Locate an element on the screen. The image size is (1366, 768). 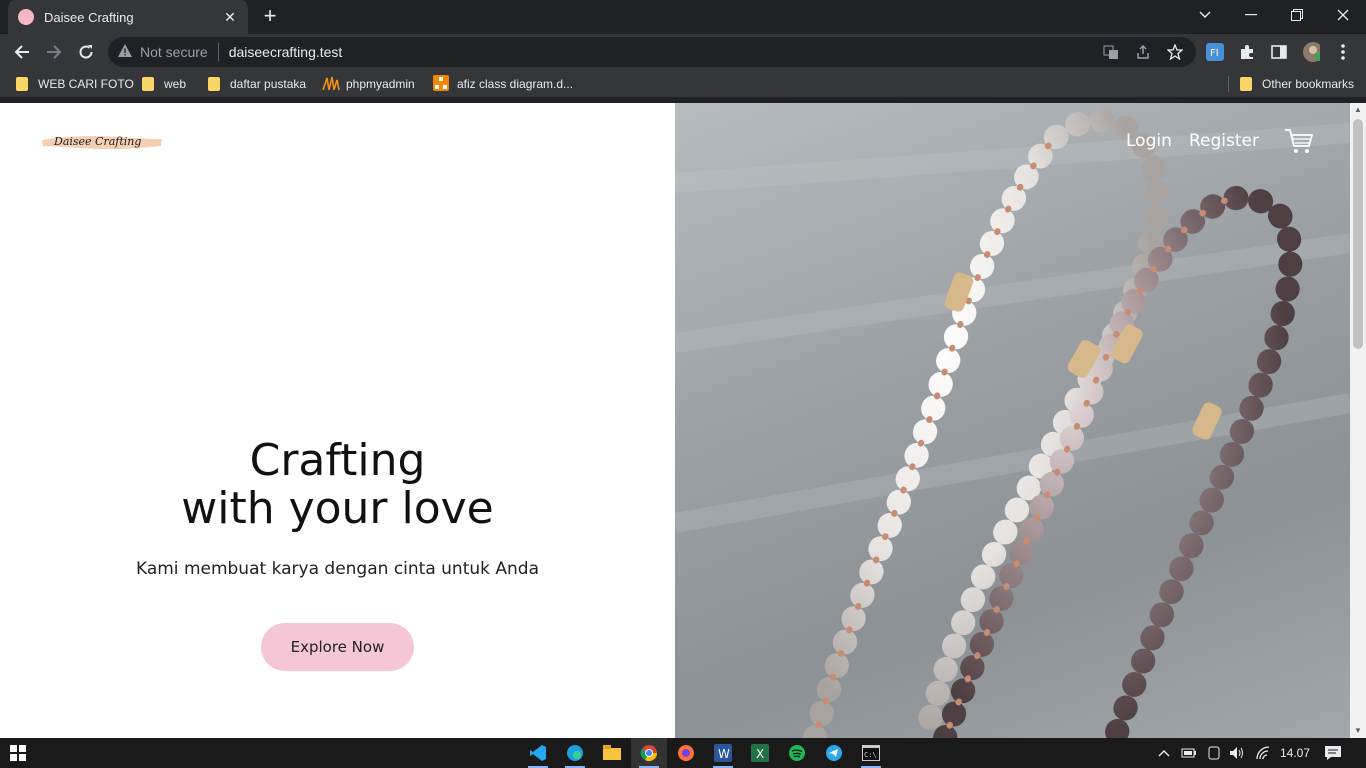
bookmark-star-icon is located at coordinates (1175, 52).